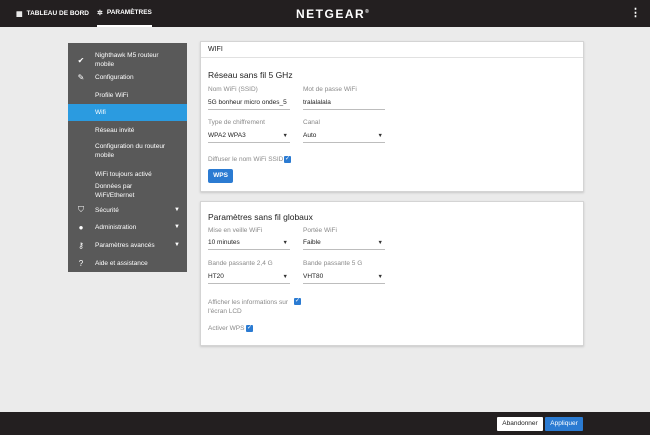 This screenshot has height=435, width=650. I want to click on wps-enable-checkbox: ✓, so click(249, 328).